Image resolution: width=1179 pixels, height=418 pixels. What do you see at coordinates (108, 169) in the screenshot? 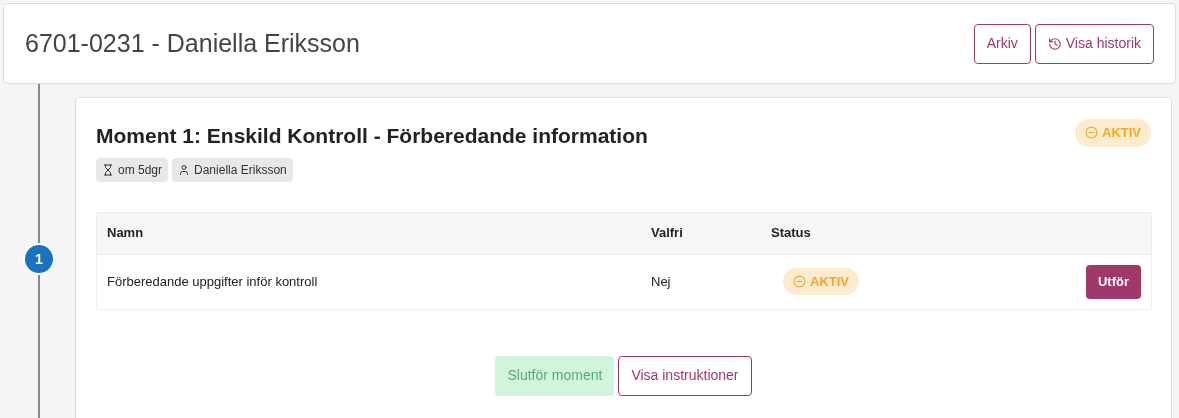
I see `hourglass-icon` at bounding box center [108, 169].